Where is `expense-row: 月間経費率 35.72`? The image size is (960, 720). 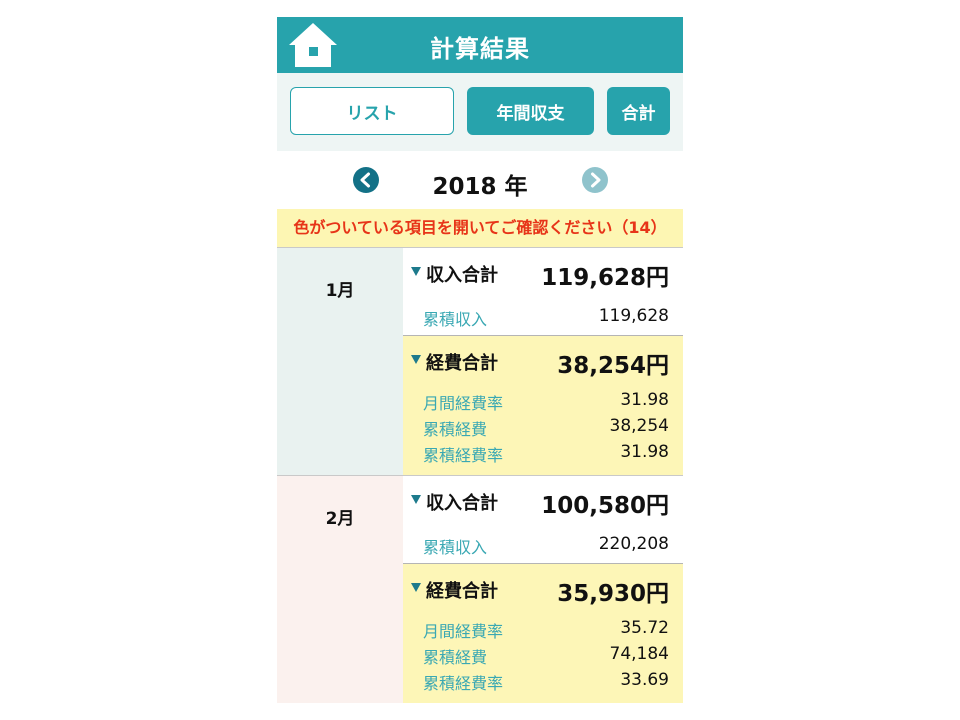
expense-row: 月間経費率 35.72 is located at coordinates (543, 631).